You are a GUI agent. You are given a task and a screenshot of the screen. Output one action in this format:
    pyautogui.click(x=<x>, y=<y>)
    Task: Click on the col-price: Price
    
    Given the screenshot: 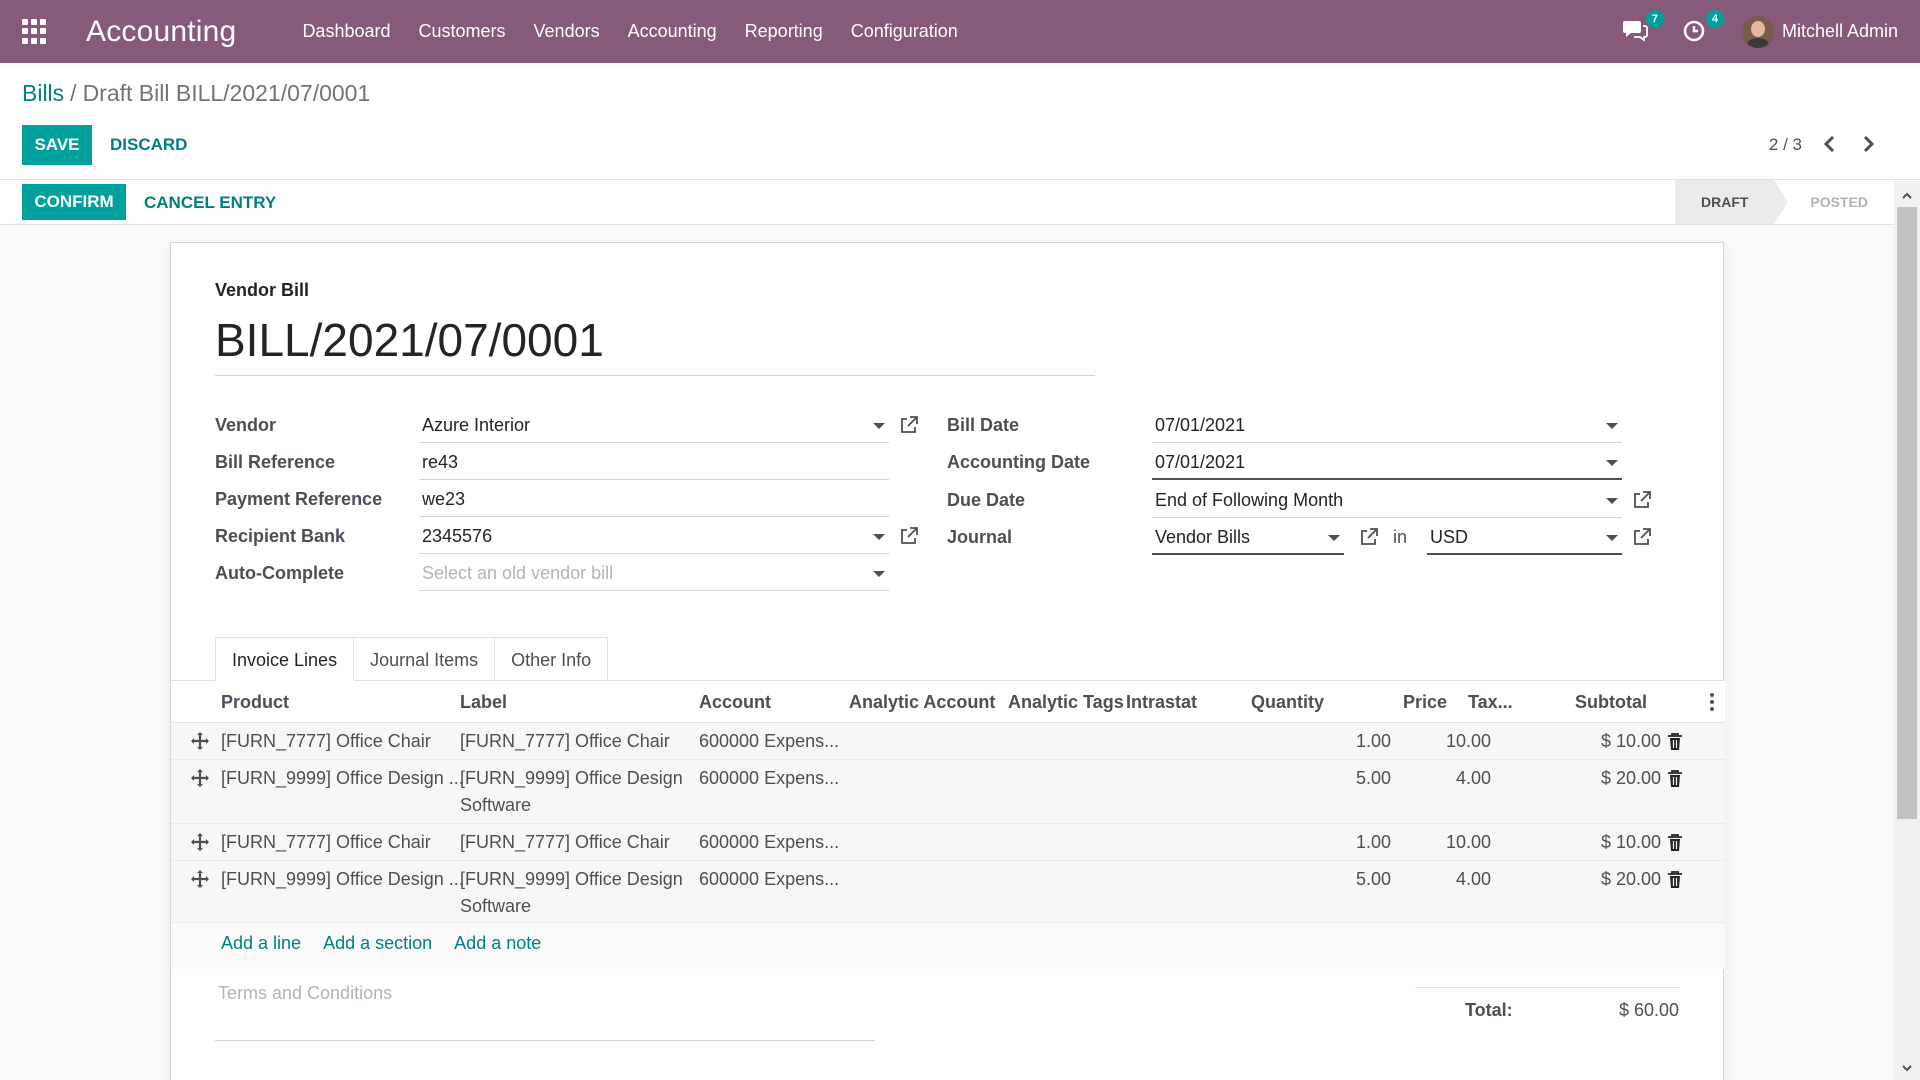 What is the action you would take?
    pyautogui.click(x=1425, y=702)
    